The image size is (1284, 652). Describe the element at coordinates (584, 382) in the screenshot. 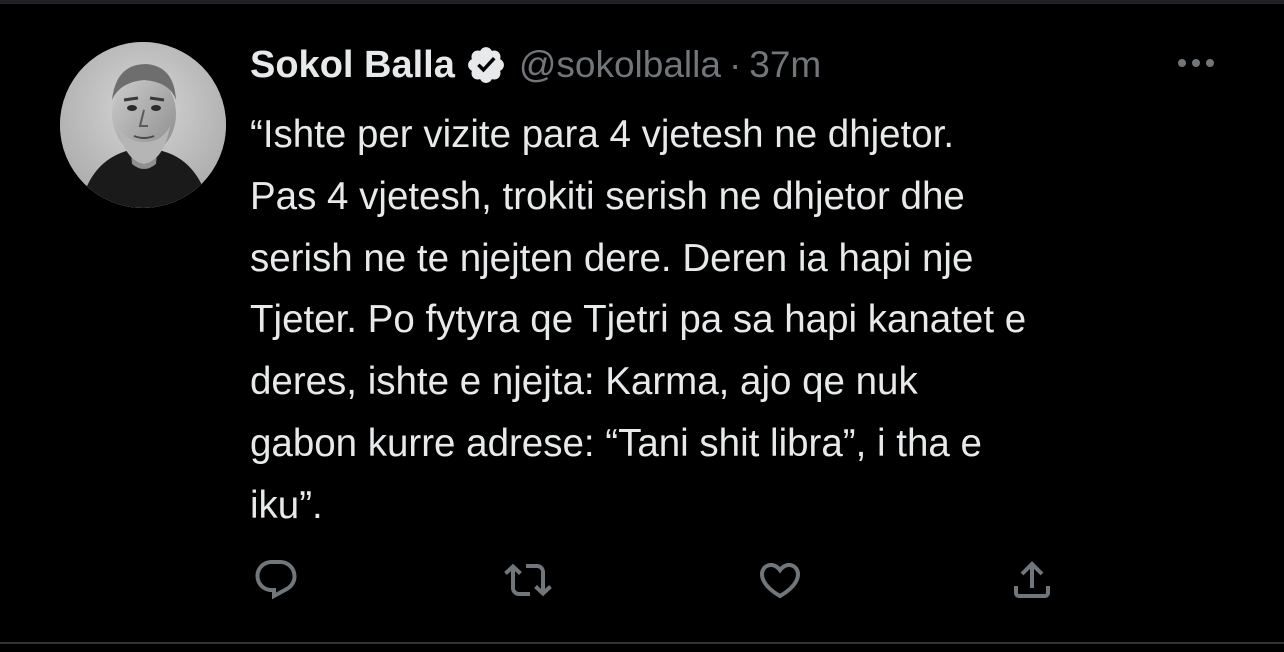

I see `tweet-text-line: deres, ishte e njejta: Karma, ajo qe nuk` at that location.